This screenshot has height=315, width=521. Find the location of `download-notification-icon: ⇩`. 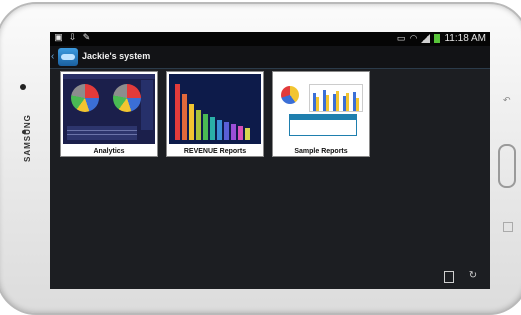

download-notification-icon: ⇩ is located at coordinates (72, 37).